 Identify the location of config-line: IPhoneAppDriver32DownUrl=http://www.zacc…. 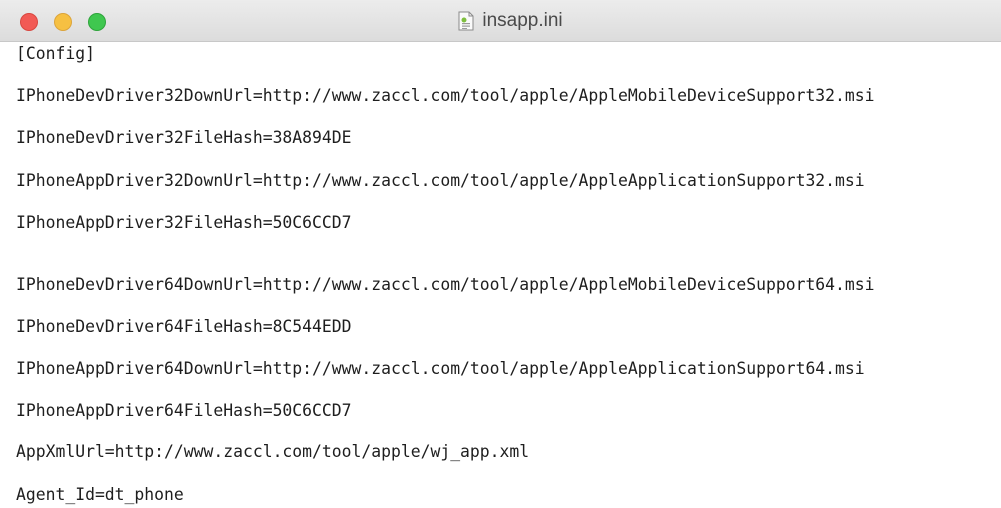
(440, 181).